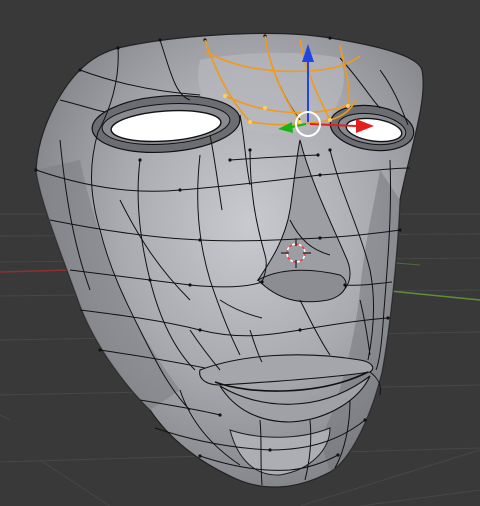 The width and height of the screenshot is (480, 506). I want to click on x-axis-line, so click(35, 271).